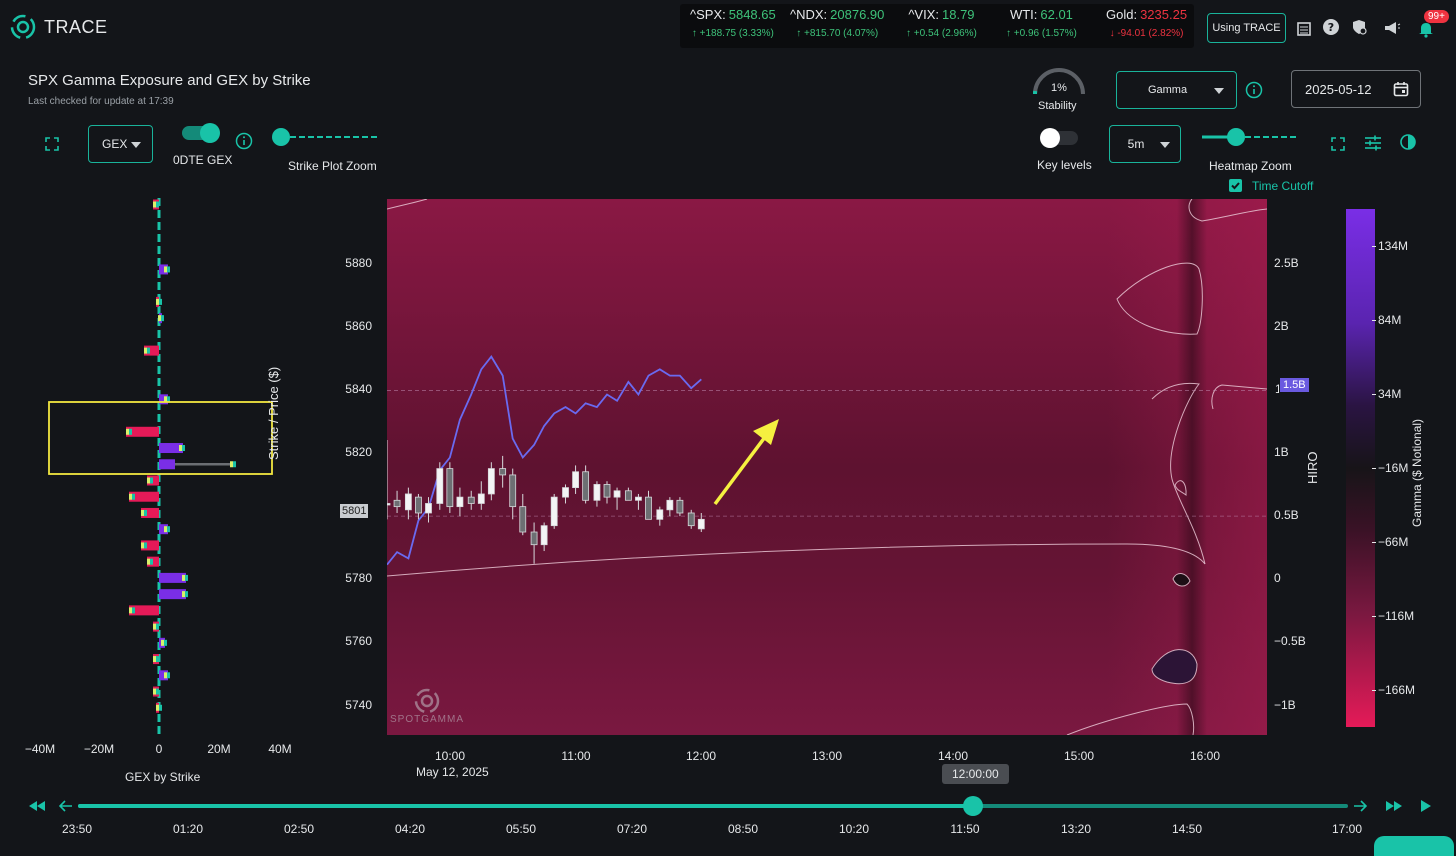 The height and width of the screenshot is (856, 1456). I want to click on step-forward-icon, so click(1360, 806).